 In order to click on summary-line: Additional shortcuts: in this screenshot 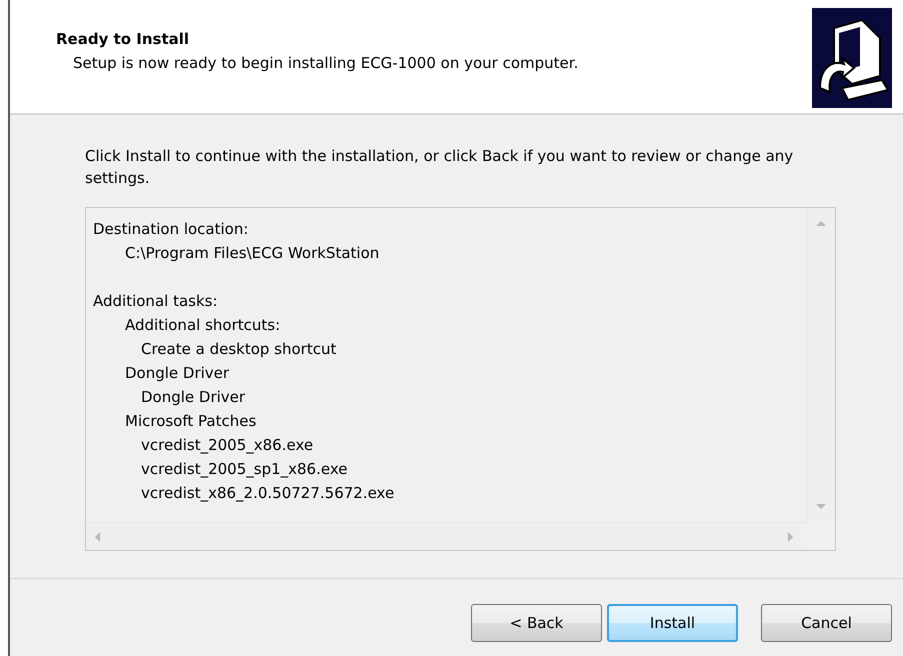, I will do `click(203, 325)`.